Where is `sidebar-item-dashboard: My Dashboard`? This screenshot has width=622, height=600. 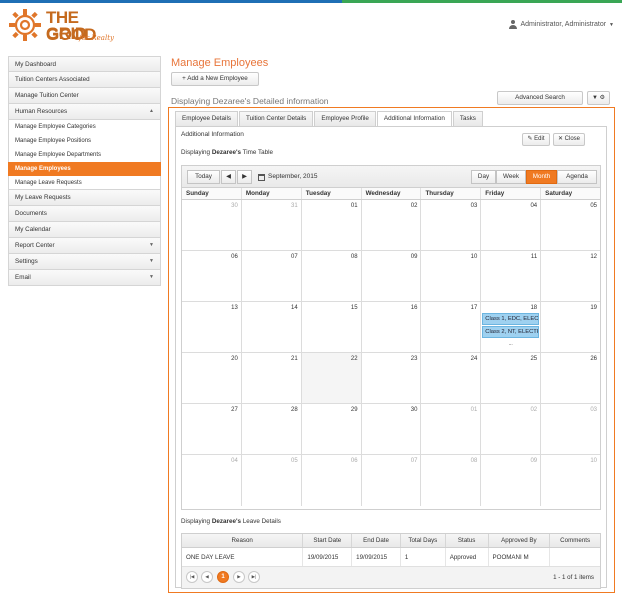 sidebar-item-dashboard: My Dashboard is located at coordinates (84, 64).